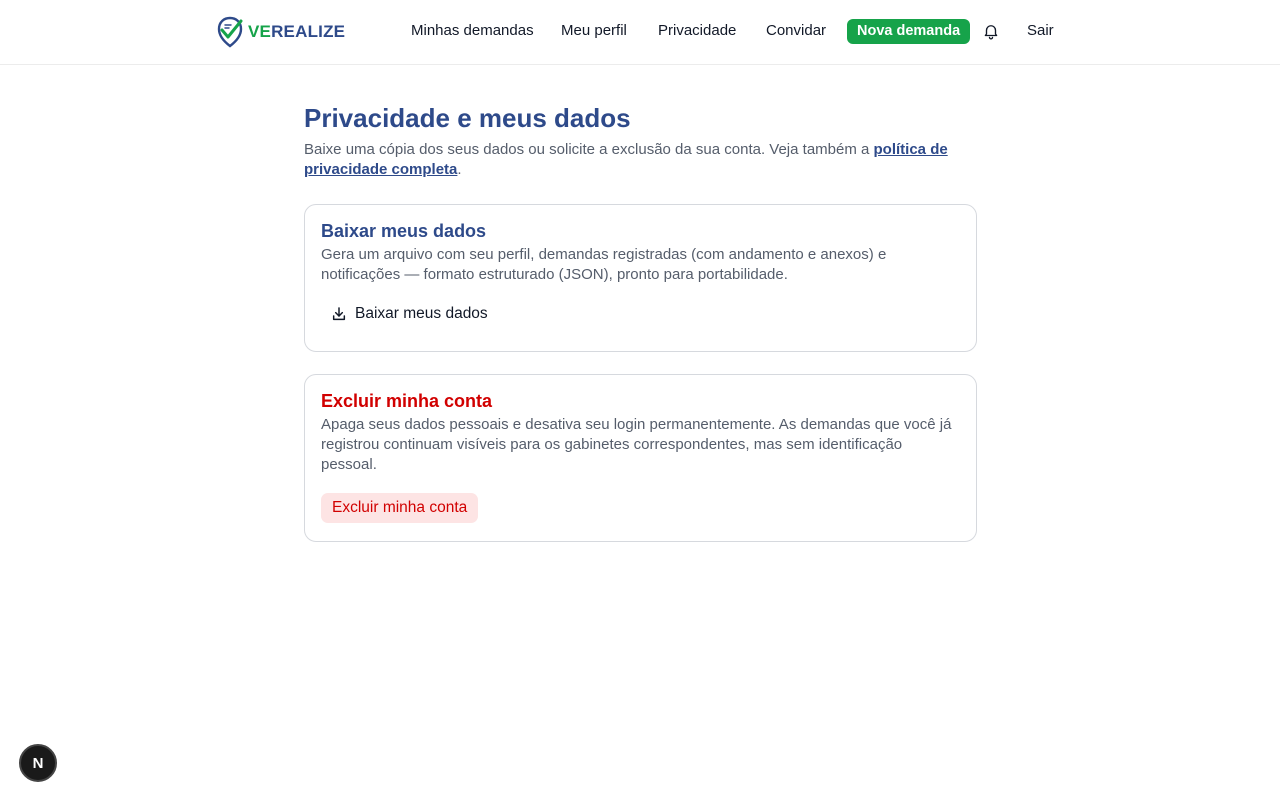 The height and width of the screenshot is (800, 1280). I want to click on dev-tools-badge: N, so click(38, 763).